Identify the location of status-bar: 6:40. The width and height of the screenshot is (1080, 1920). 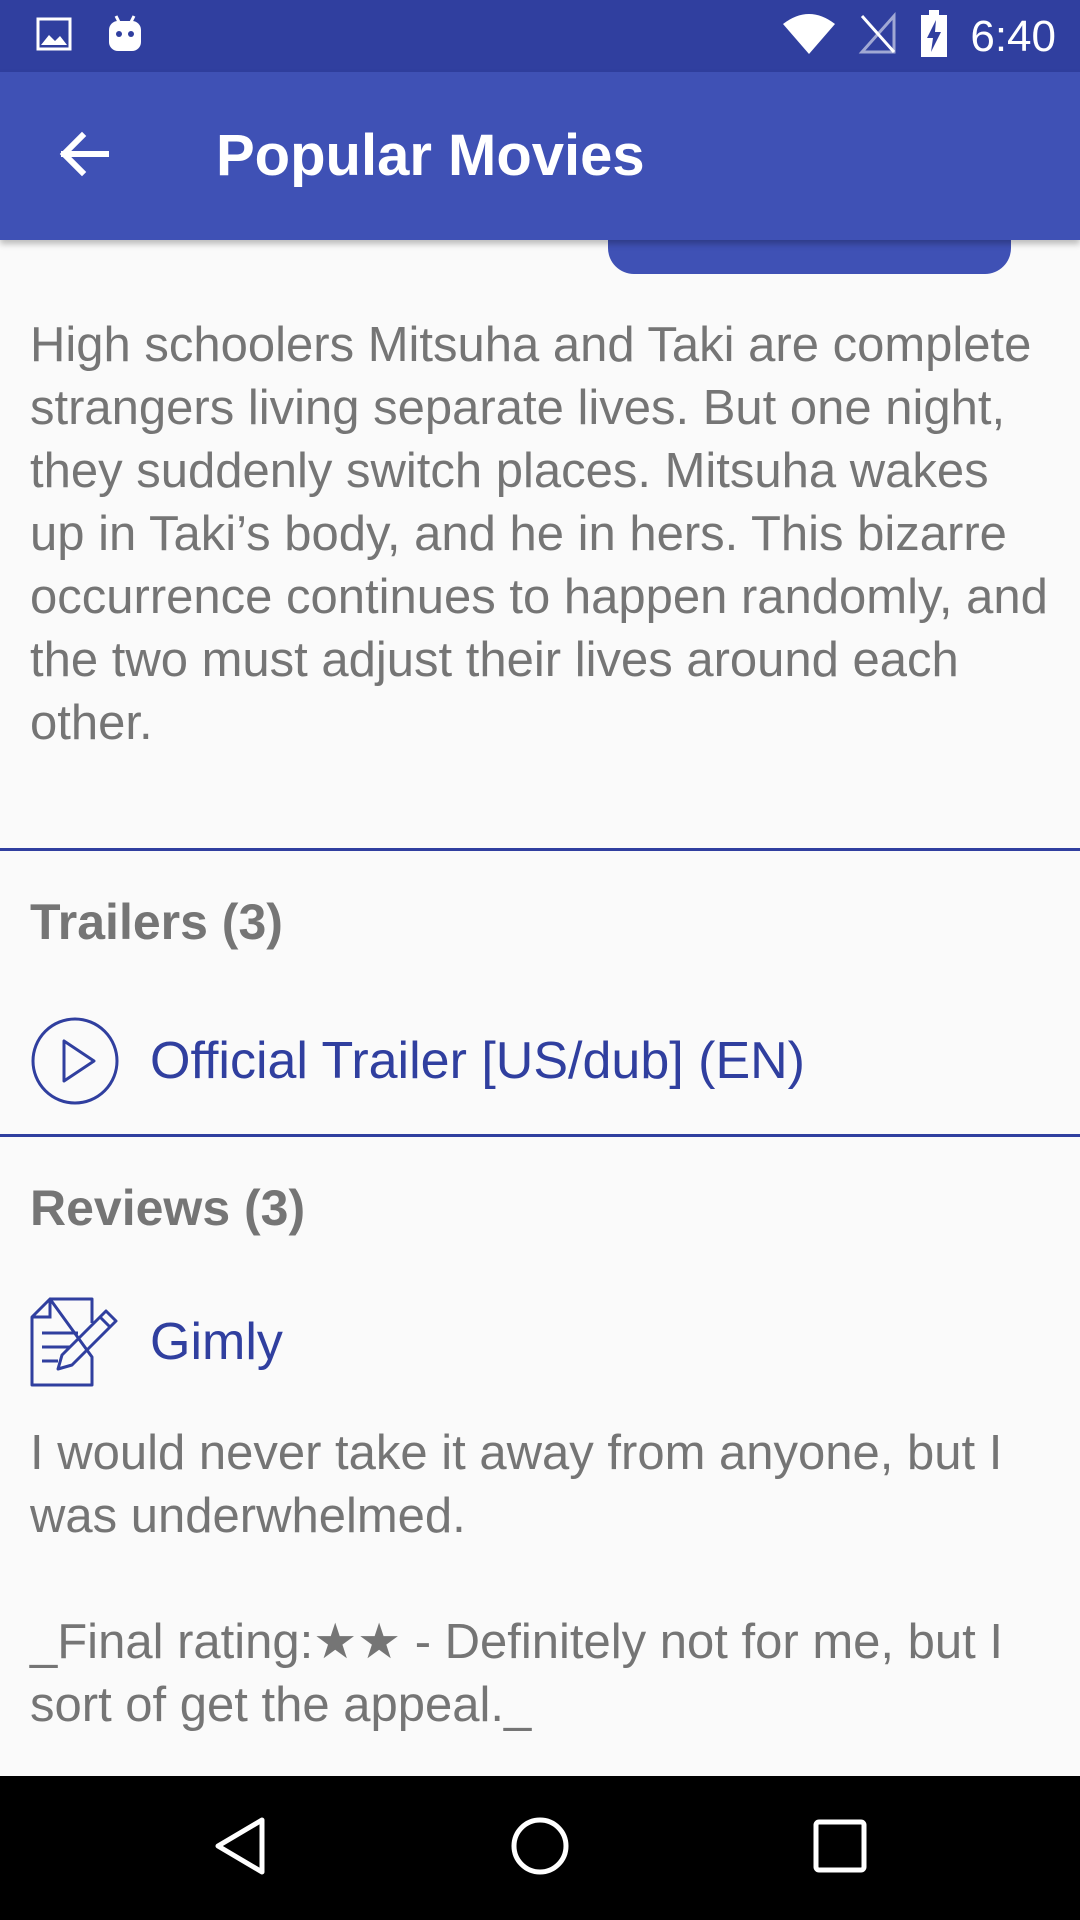
(540, 36).